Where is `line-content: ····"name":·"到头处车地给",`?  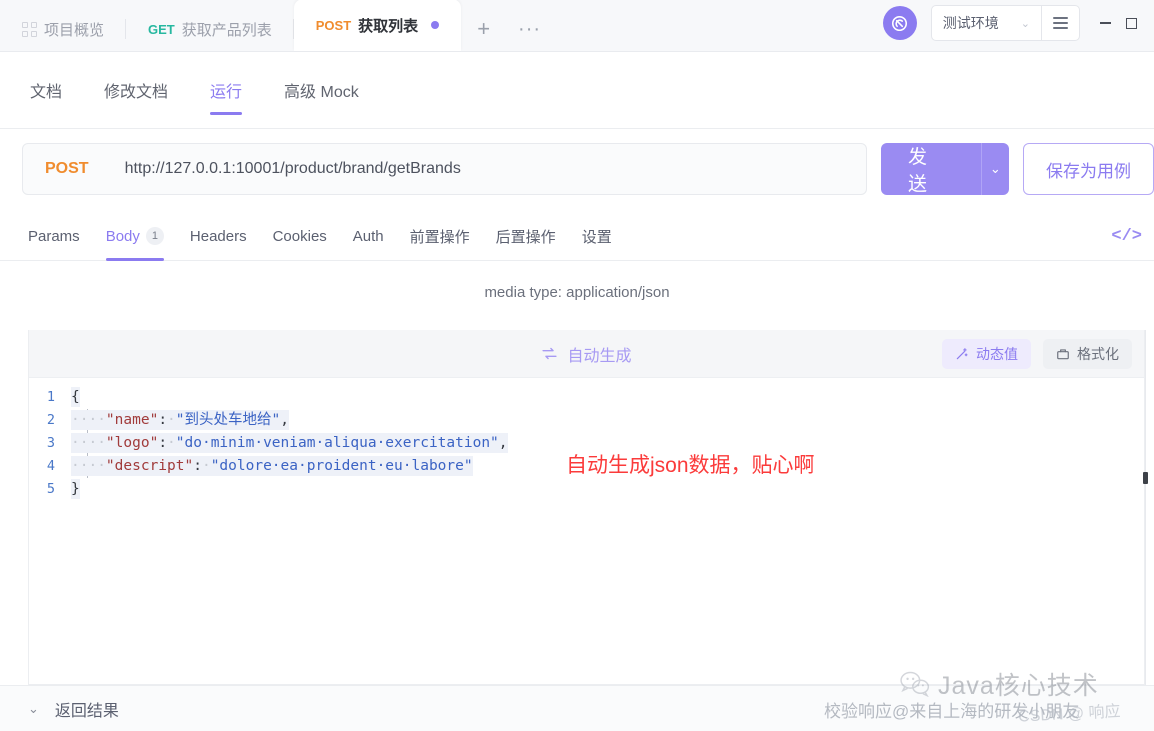 line-content: ····"name":·"到头处车地给", is located at coordinates (180, 420).